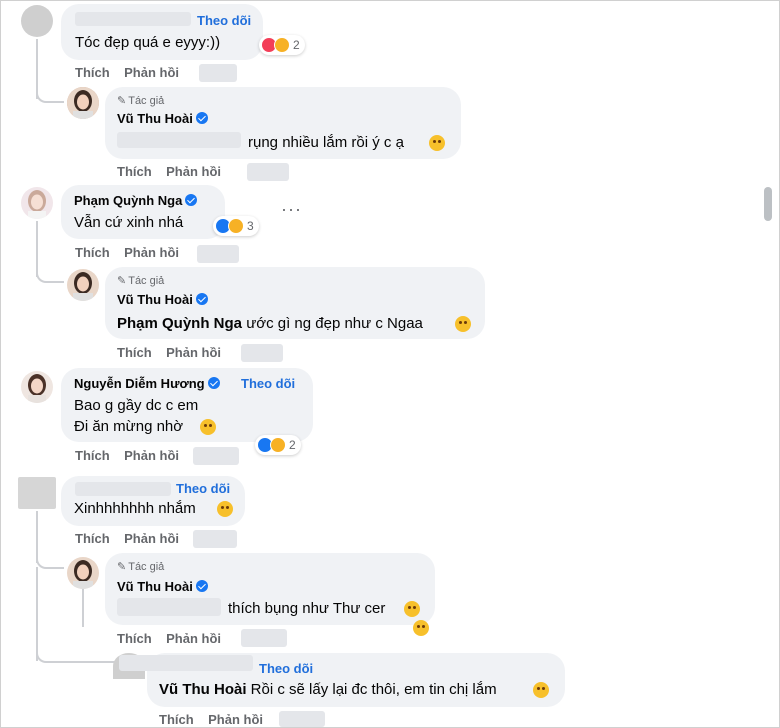  I want to click on reaction-count: 3, so click(250, 226).